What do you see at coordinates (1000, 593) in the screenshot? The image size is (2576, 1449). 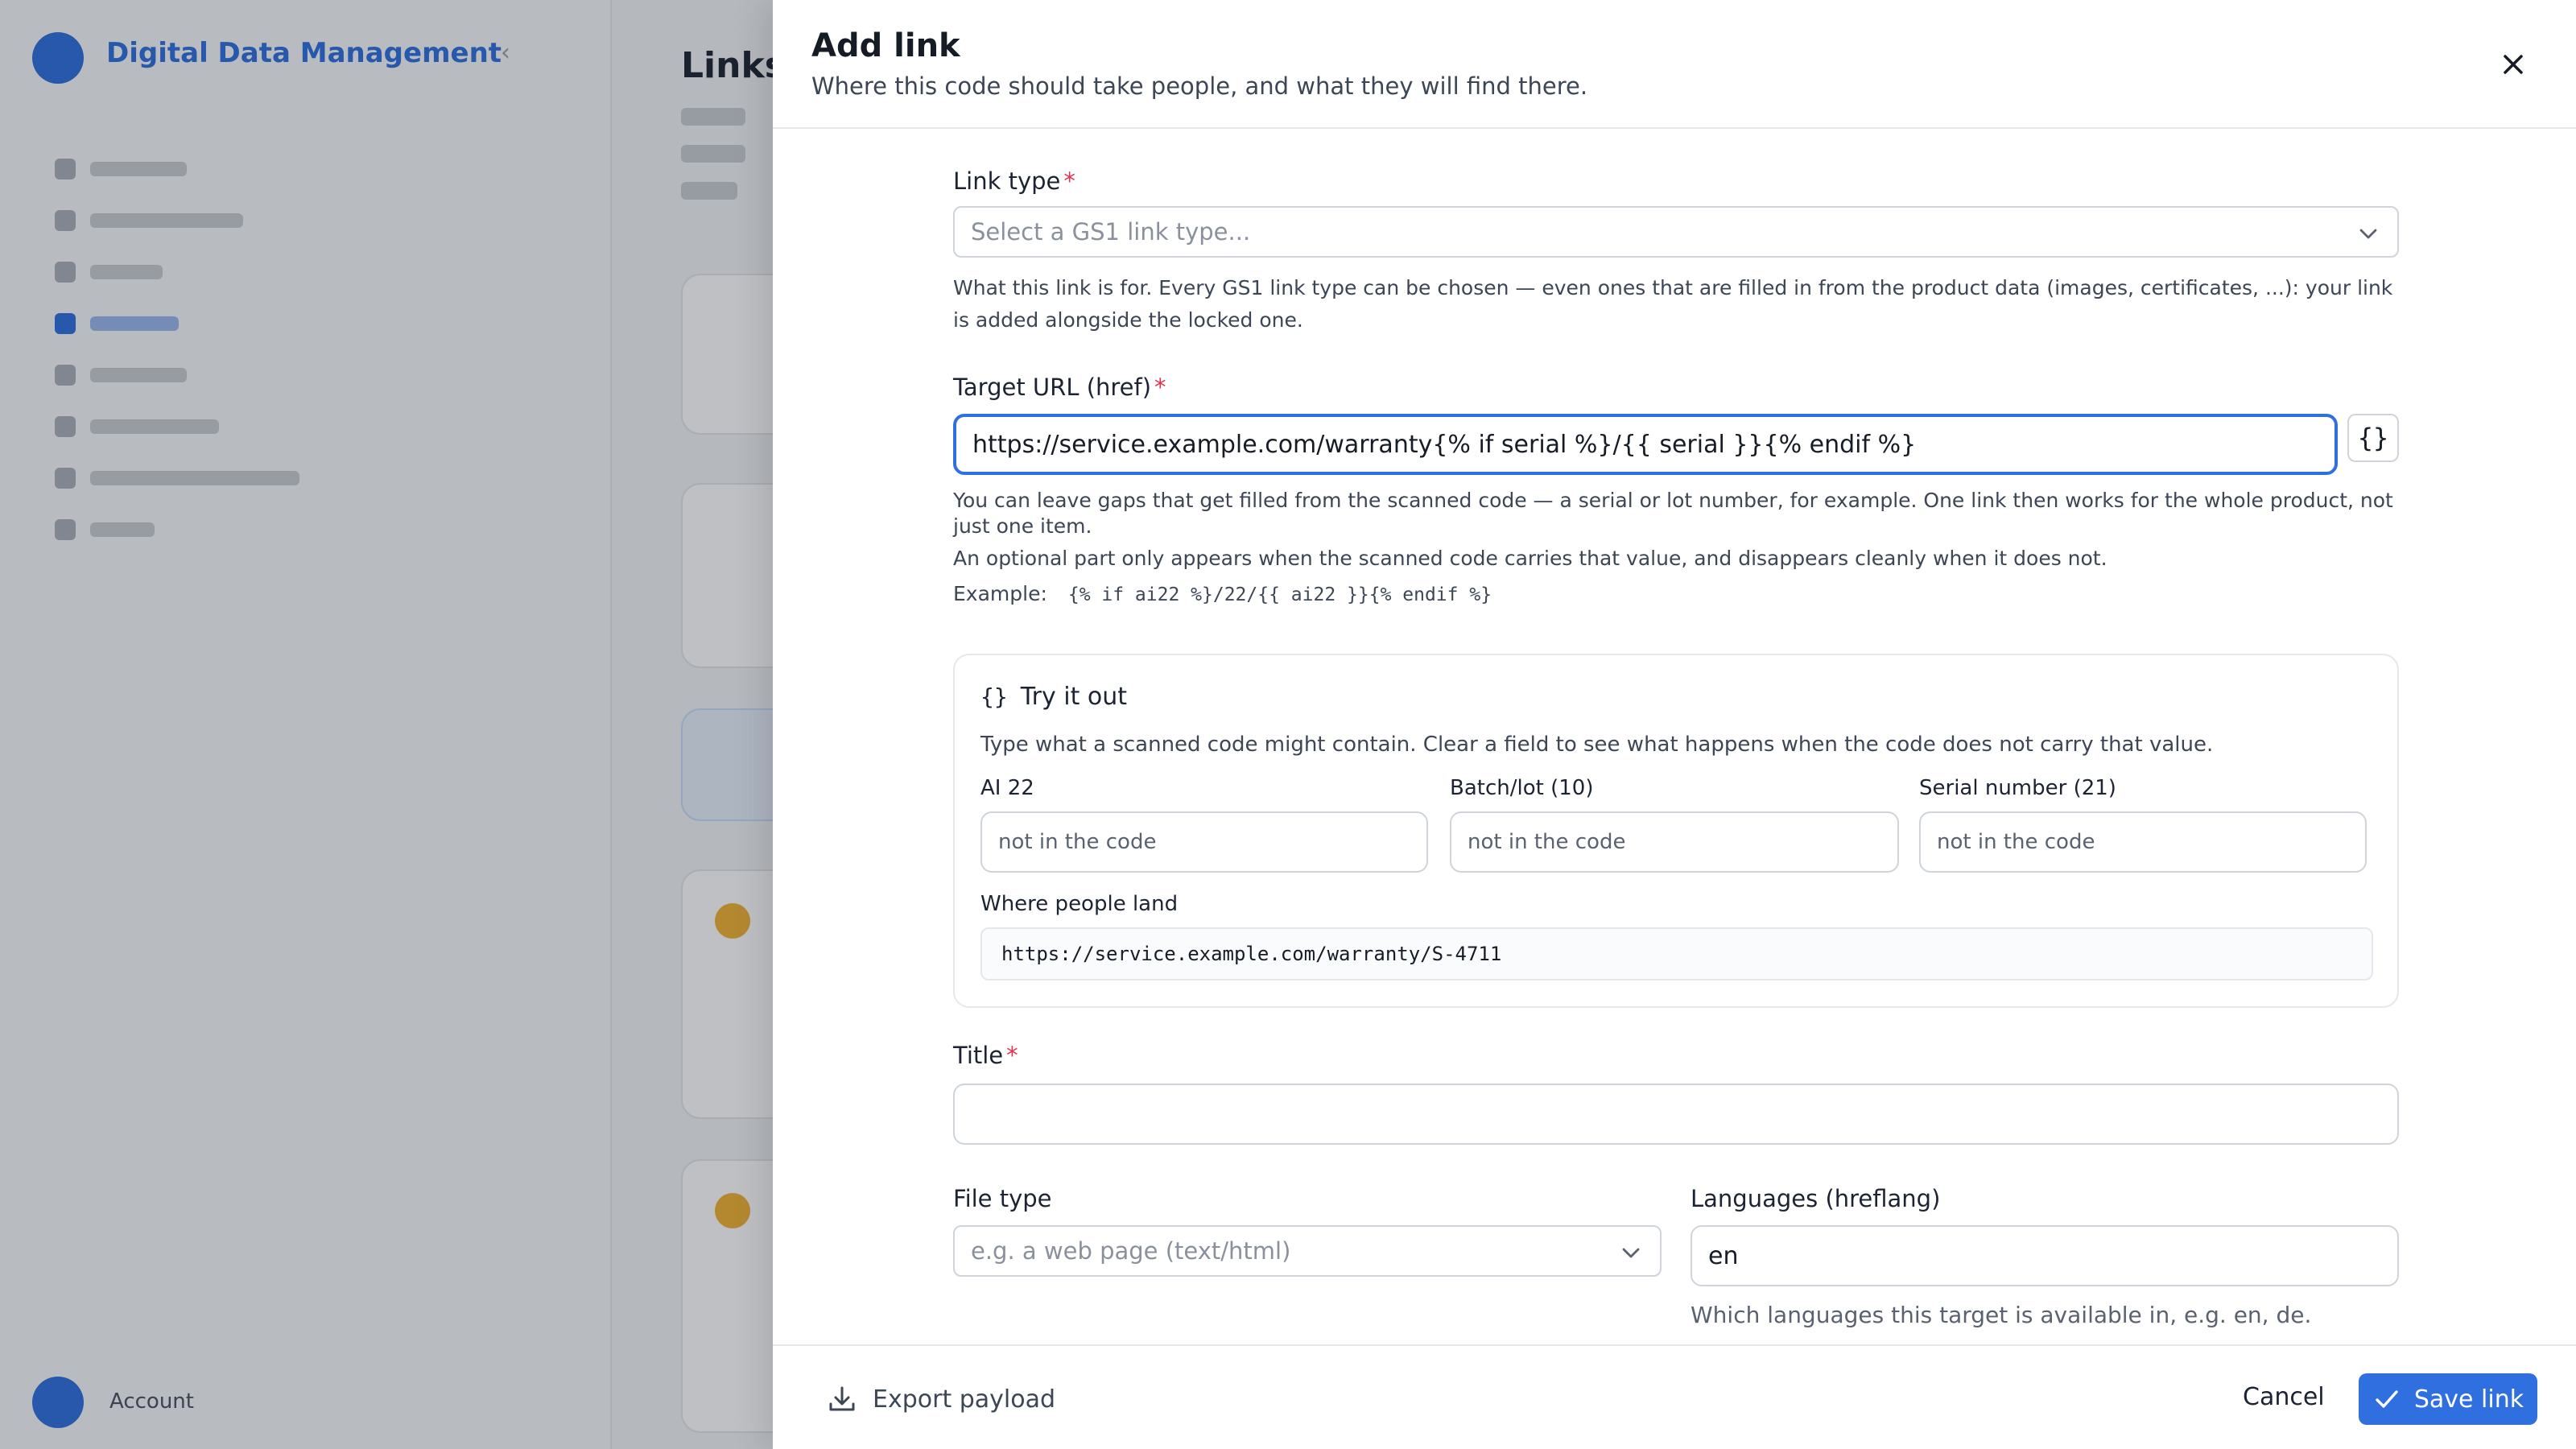 I see `example-label: Example:` at bounding box center [1000, 593].